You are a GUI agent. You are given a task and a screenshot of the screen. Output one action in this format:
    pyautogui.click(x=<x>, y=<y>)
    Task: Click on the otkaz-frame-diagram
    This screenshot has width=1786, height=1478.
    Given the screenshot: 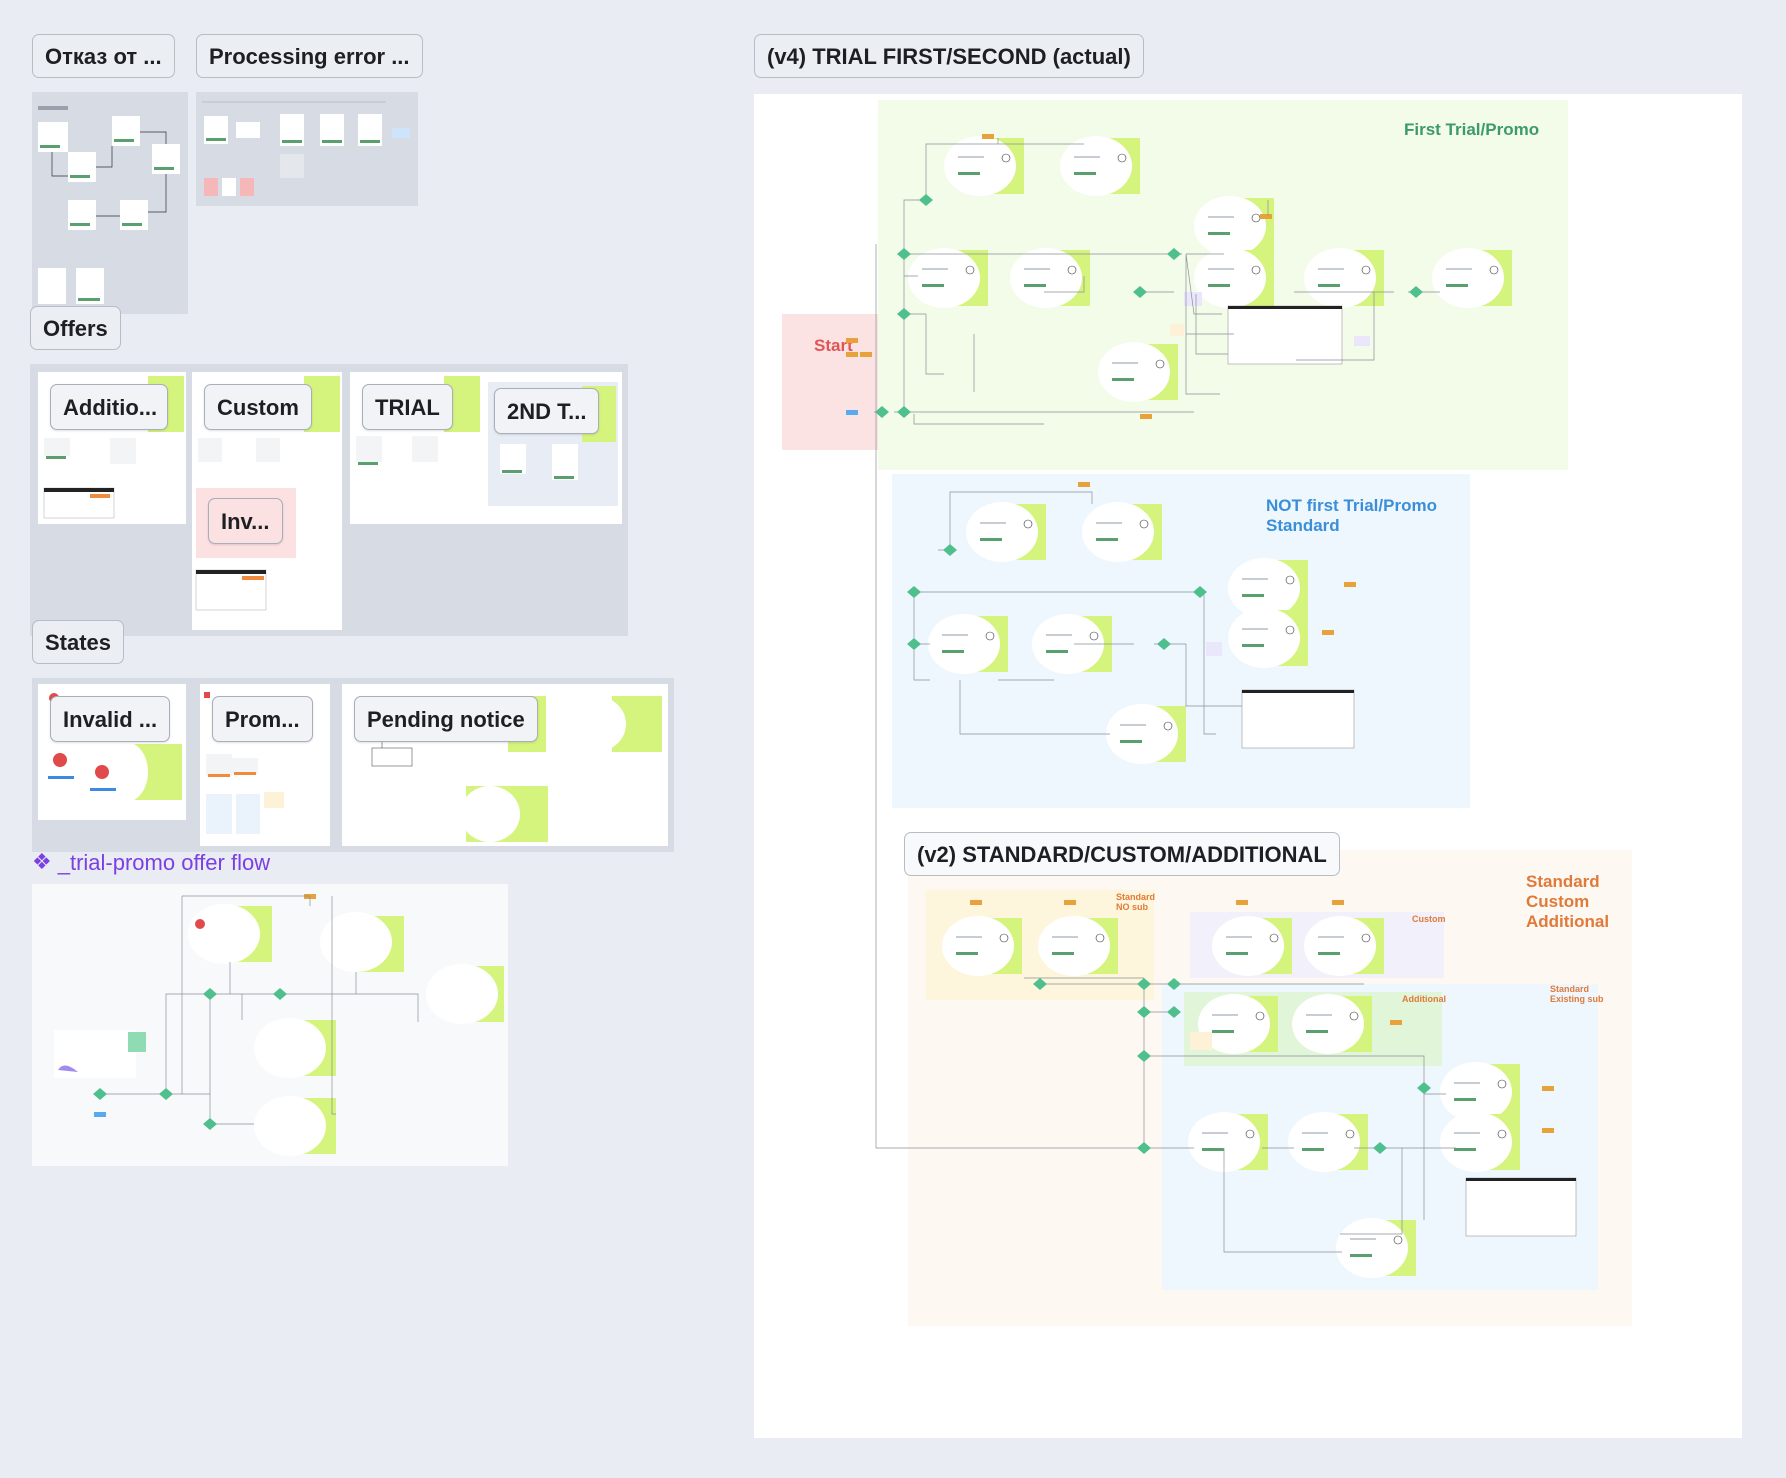 What is the action you would take?
    pyautogui.click(x=109, y=205)
    